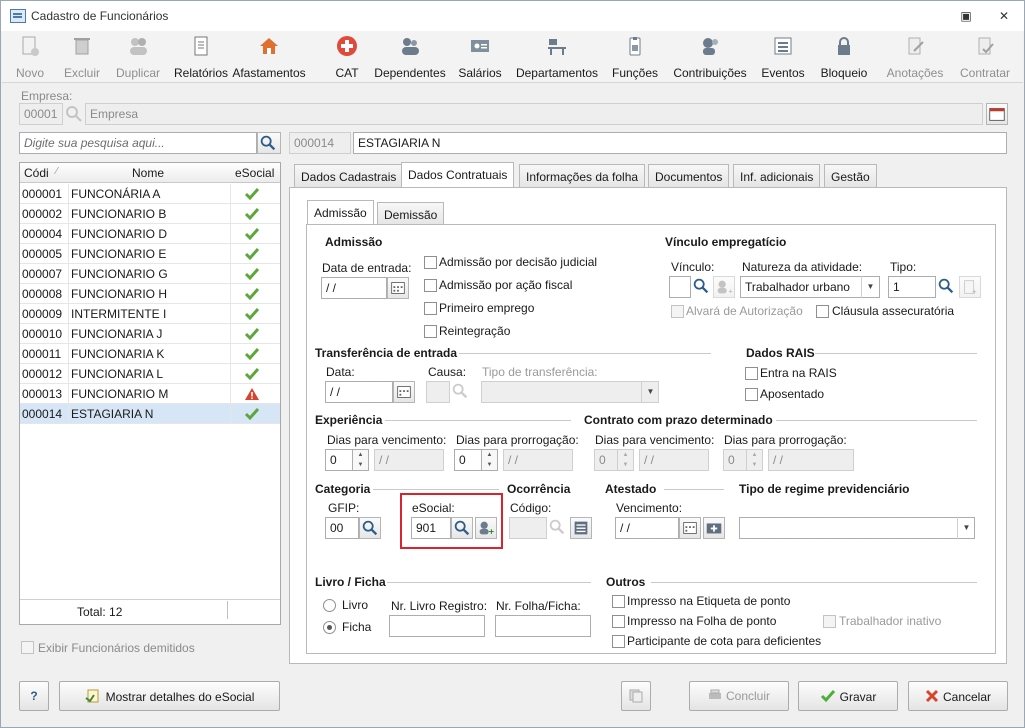 The image size is (1025, 728). What do you see at coordinates (480, 58) in the screenshot?
I see `salaries-button: Salários` at bounding box center [480, 58].